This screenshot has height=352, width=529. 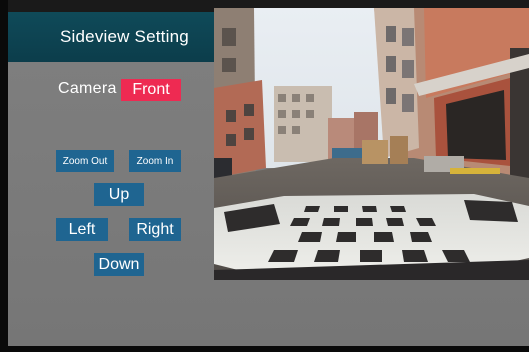 What do you see at coordinates (4, 176) in the screenshot?
I see `screen-bezel-left` at bounding box center [4, 176].